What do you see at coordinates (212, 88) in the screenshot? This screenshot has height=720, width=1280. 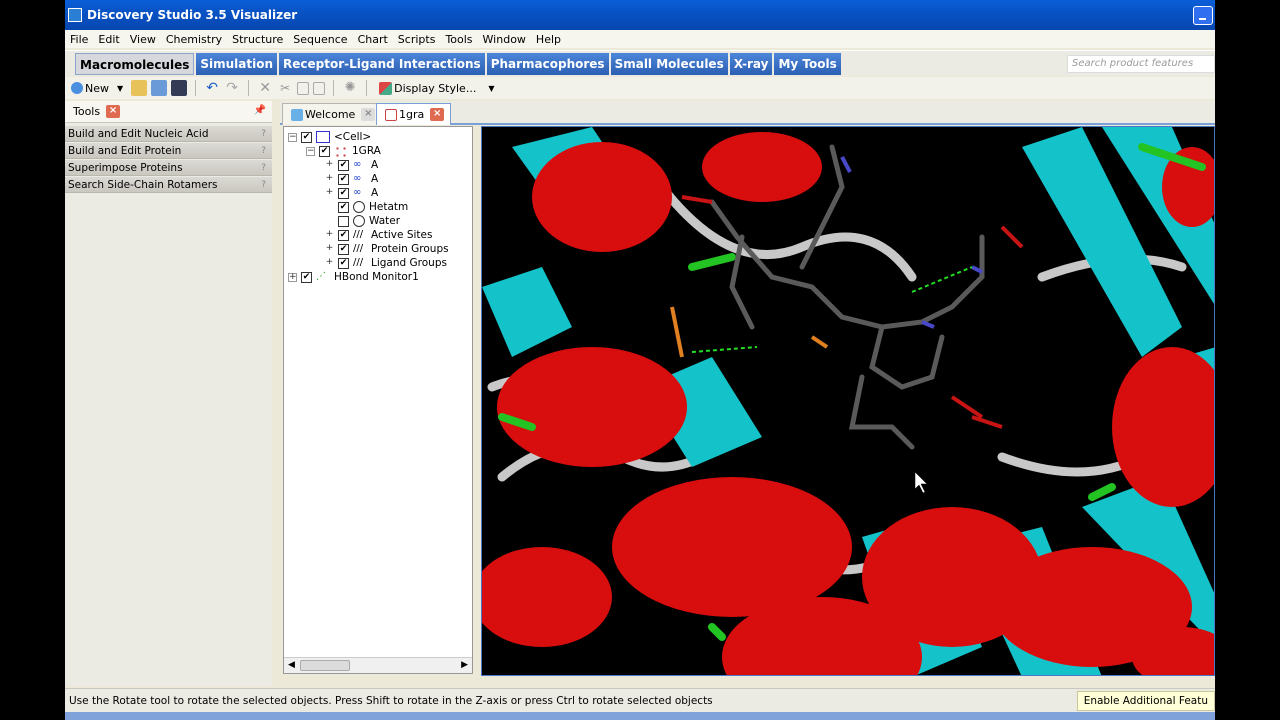 I see `undo-icon: ↶` at bounding box center [212, 88].